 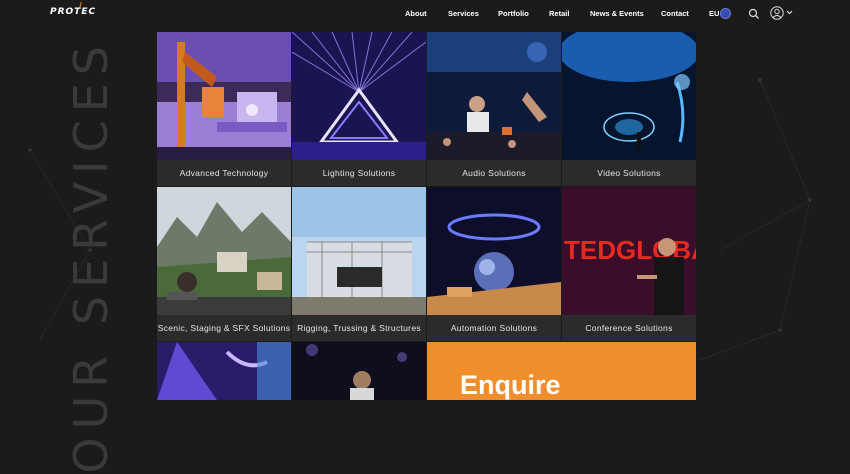 What do you see at coordinates (789, 12) in the screenshot?
I see `chevron-down-icon` at bounding box center [789, 12].